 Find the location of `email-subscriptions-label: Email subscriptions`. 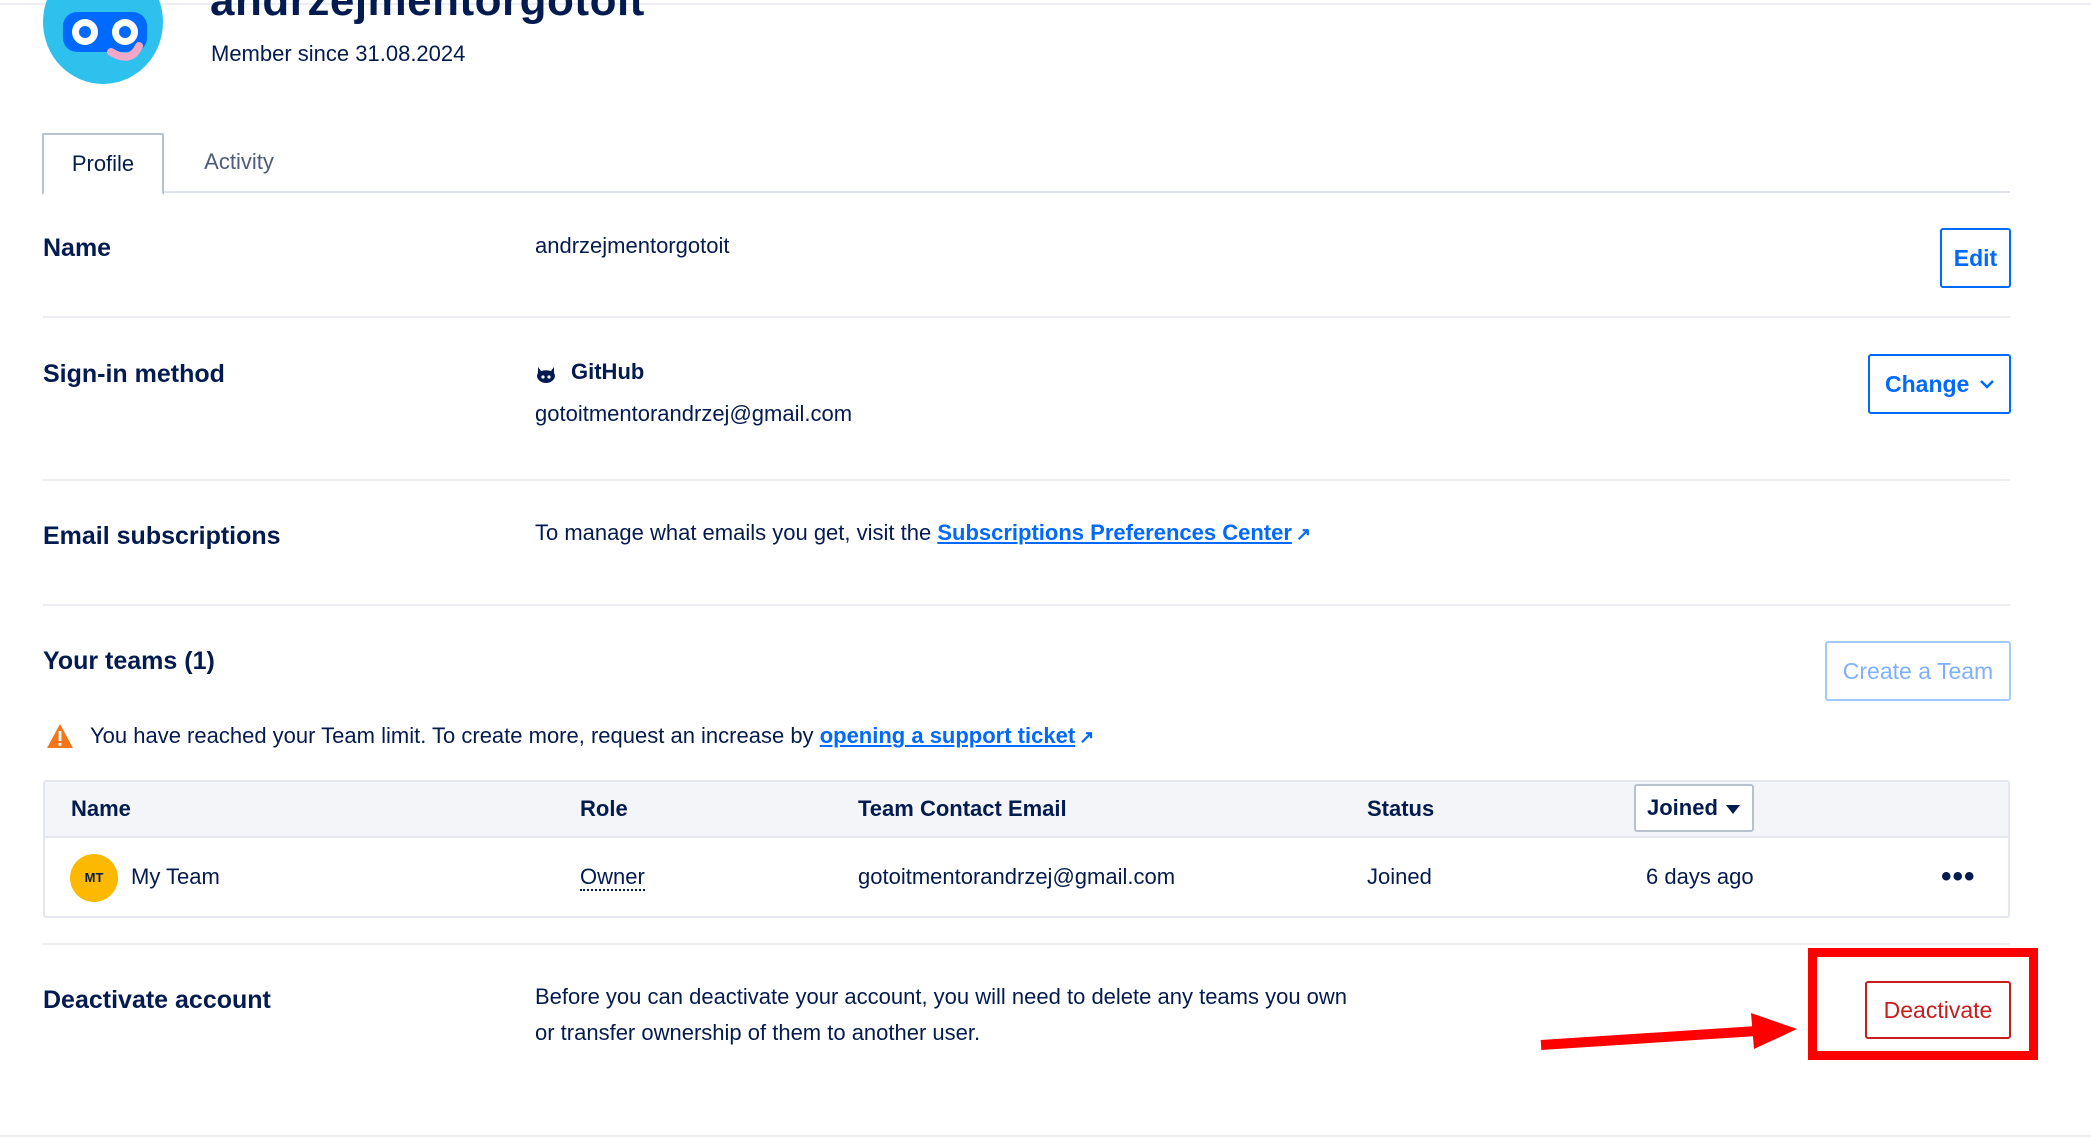

email-subscriptions-label: Email subscriptions is located at coordinates (162, 536).